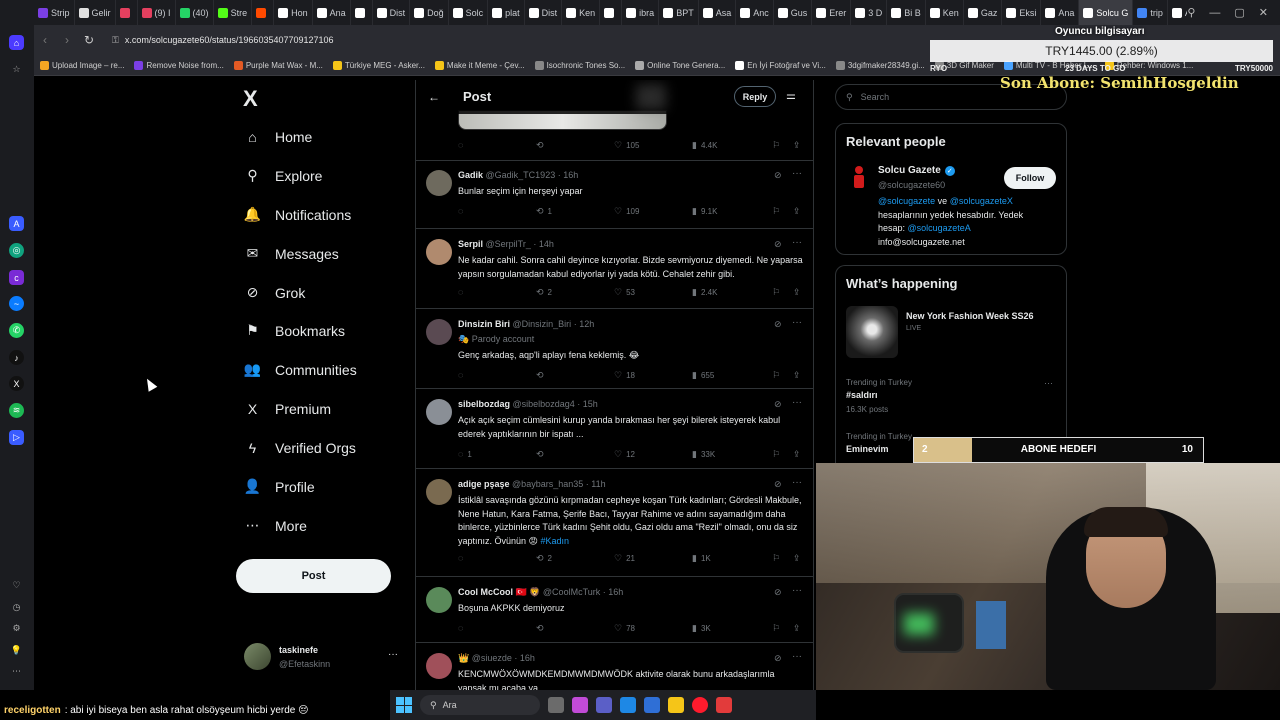  I want to click on browser-tab: ibra, so click(641, 12).